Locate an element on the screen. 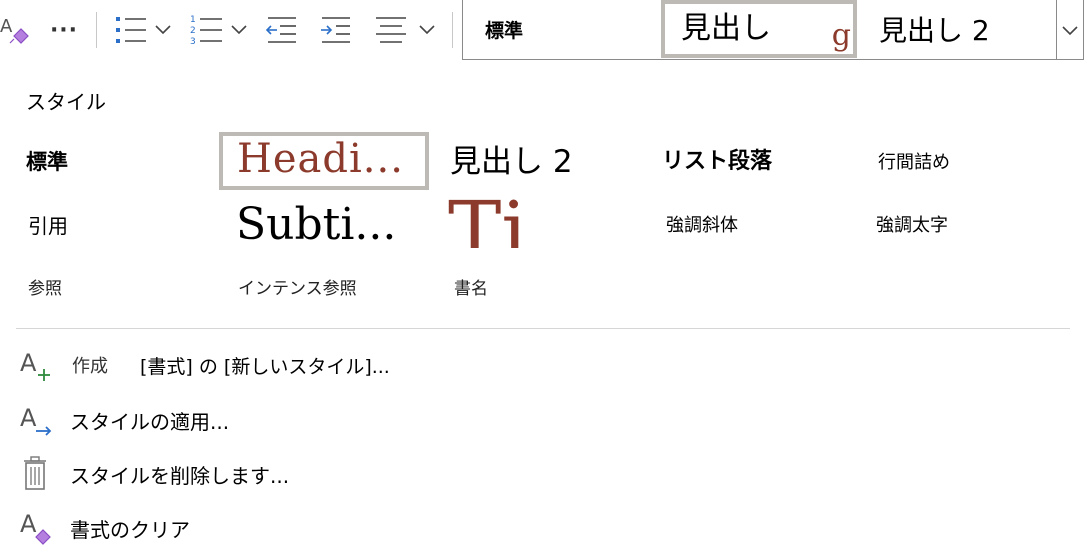  chevron-down-icon is located at coordinates (1070, 30).